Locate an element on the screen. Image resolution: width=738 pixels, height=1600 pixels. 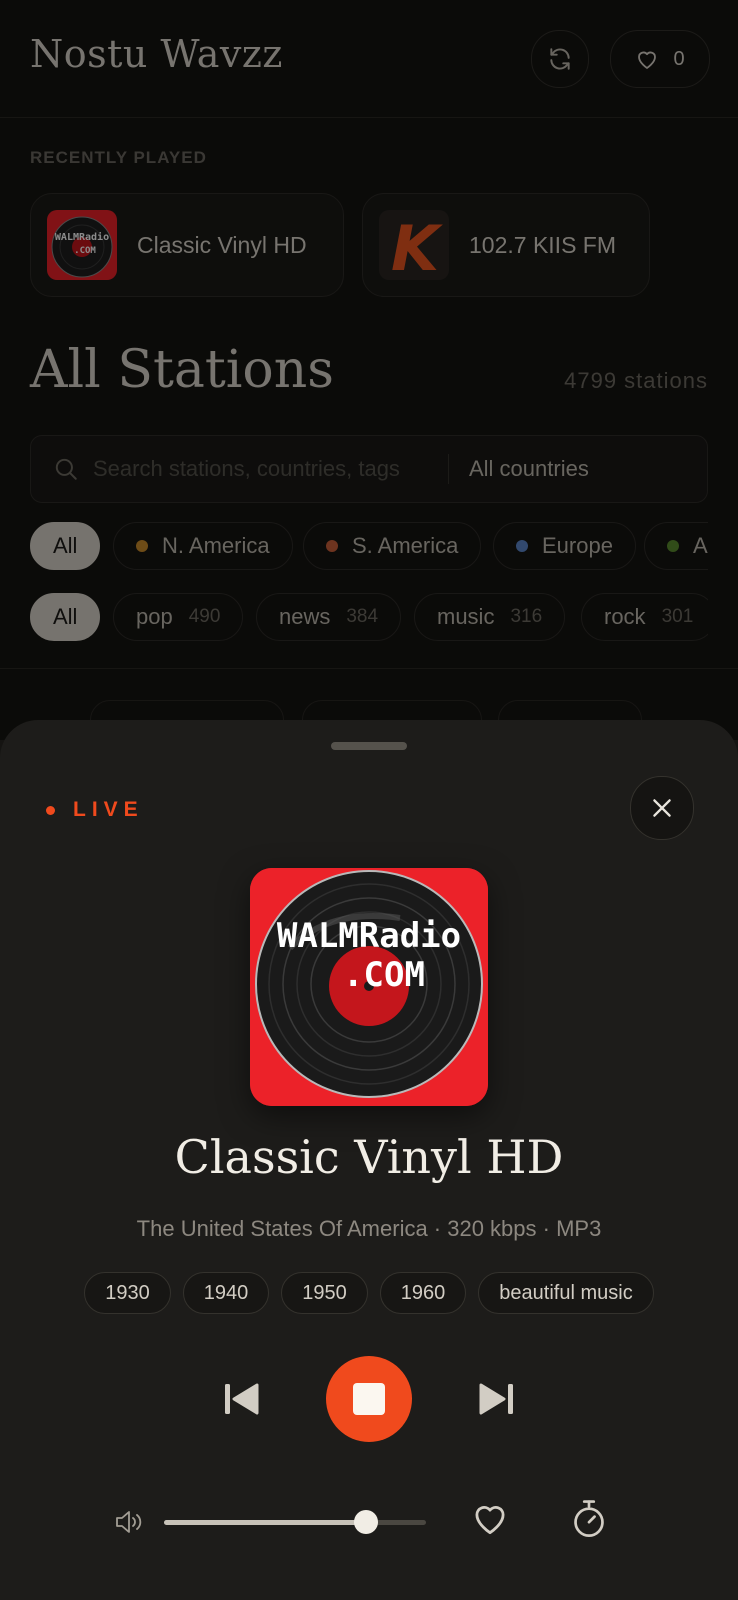
country-select: All countries is located at coordinates (529, 469).